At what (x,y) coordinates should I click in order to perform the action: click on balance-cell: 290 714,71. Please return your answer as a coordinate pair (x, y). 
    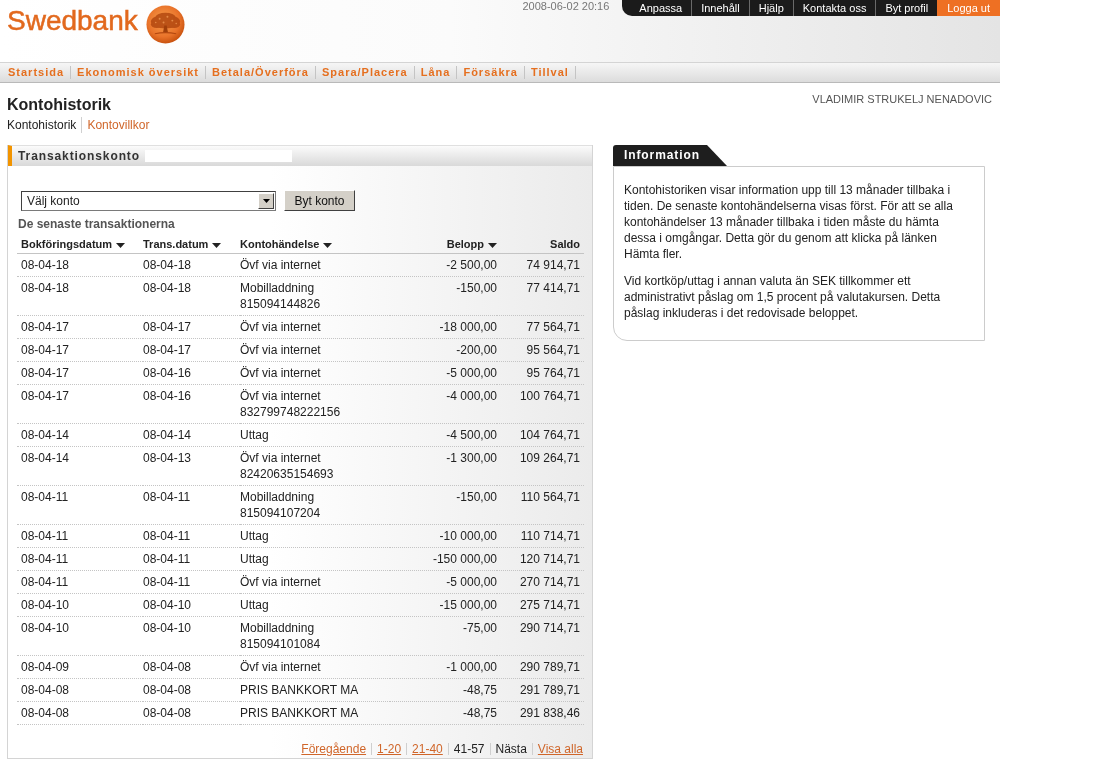
    Looking at the image, I should click on (540, 636).